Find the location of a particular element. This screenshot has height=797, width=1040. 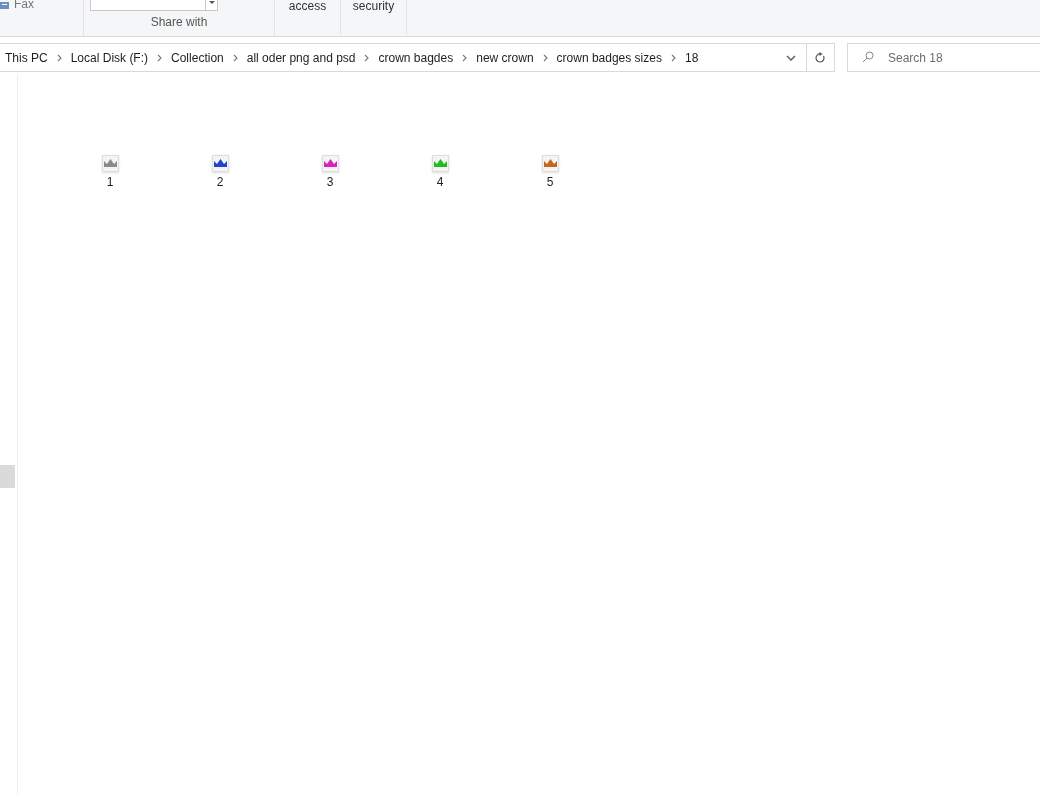

group-label: Share with is located at coordinates (179, 22).